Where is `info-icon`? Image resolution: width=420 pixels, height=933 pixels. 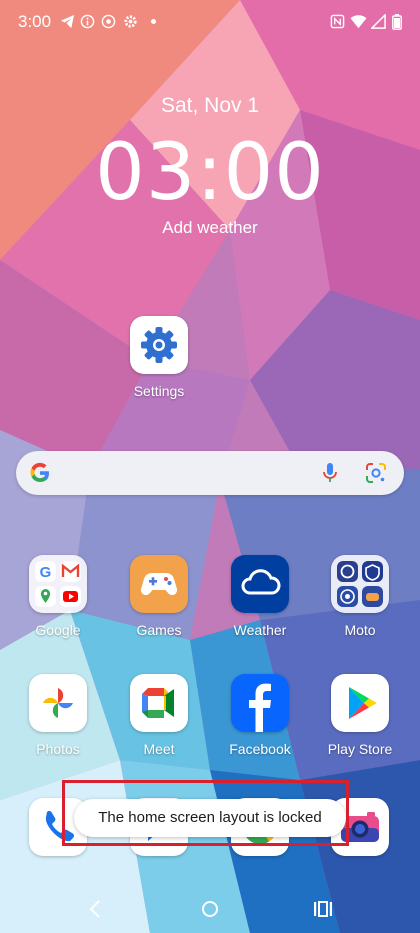
info-icon is located at coordinates (87, 21).